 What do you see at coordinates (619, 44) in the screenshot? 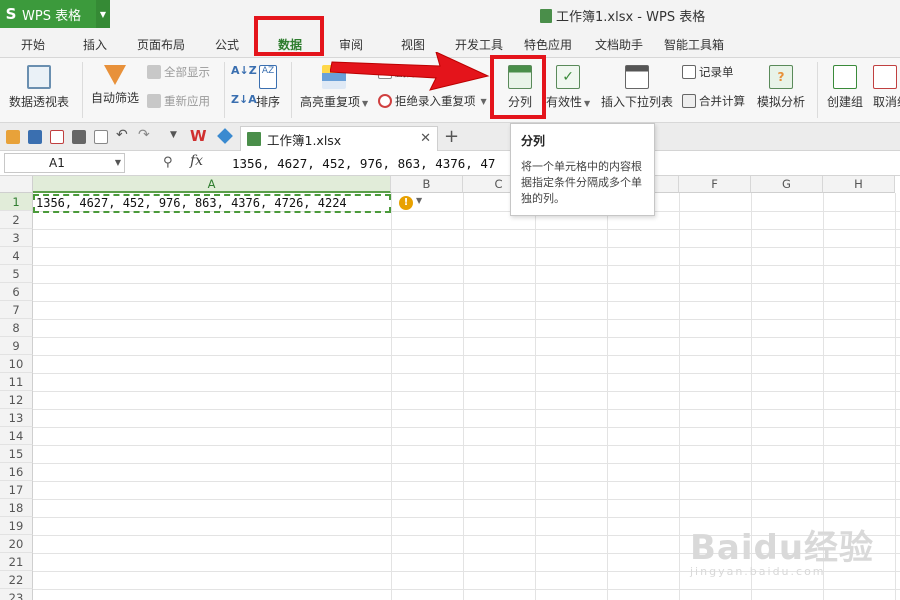
I see `tab-doc-assistant: 文档助手` at bounding box center [619, 44].